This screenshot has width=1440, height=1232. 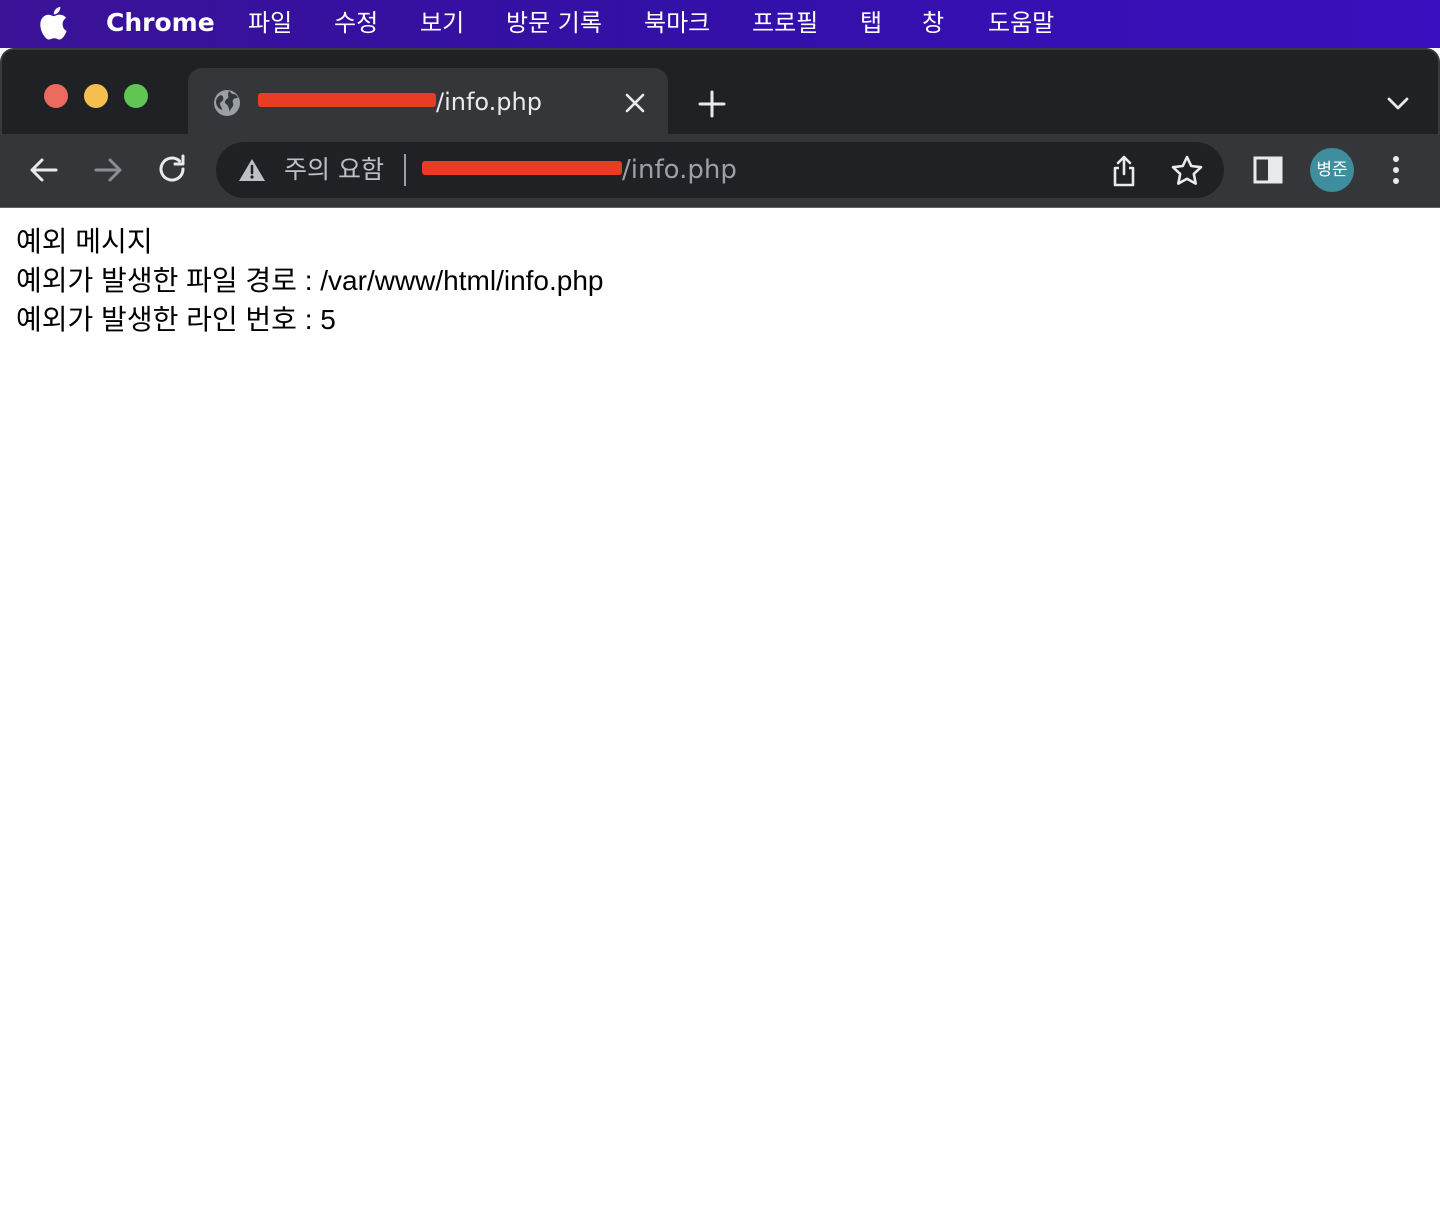 I want to click on close-tab-icon, so click(x=635, y=103).